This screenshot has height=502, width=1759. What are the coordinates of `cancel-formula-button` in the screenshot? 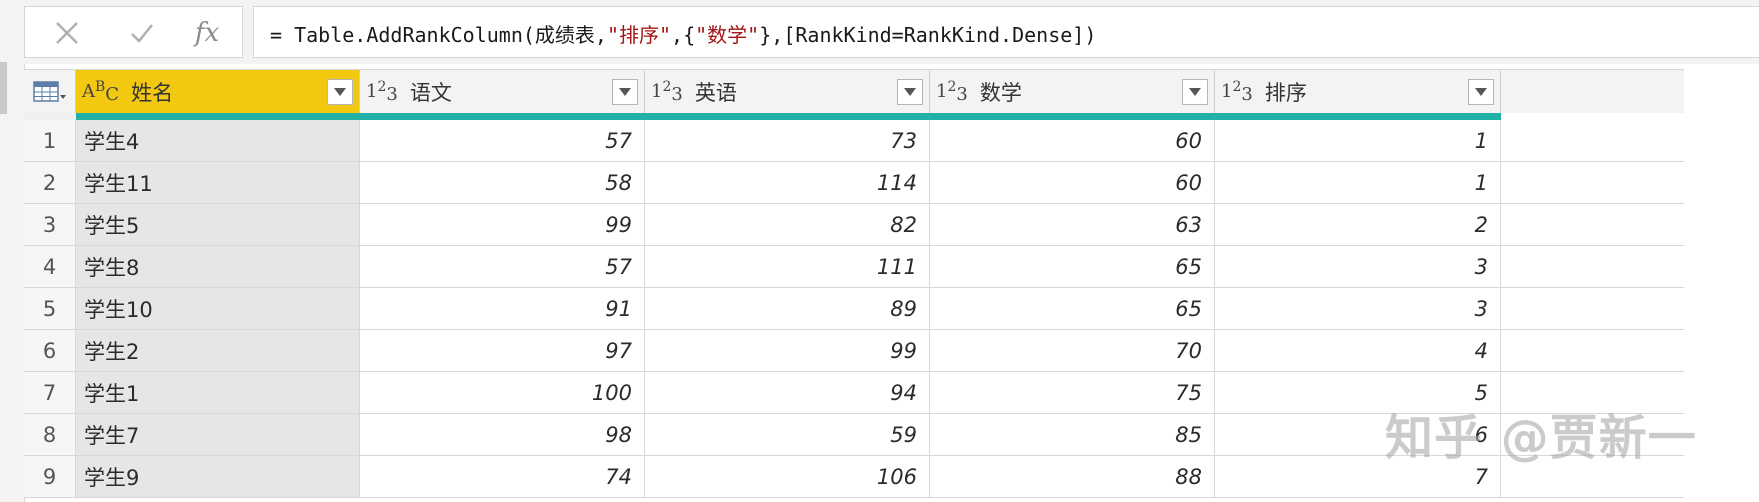 It's located at (67, 33).